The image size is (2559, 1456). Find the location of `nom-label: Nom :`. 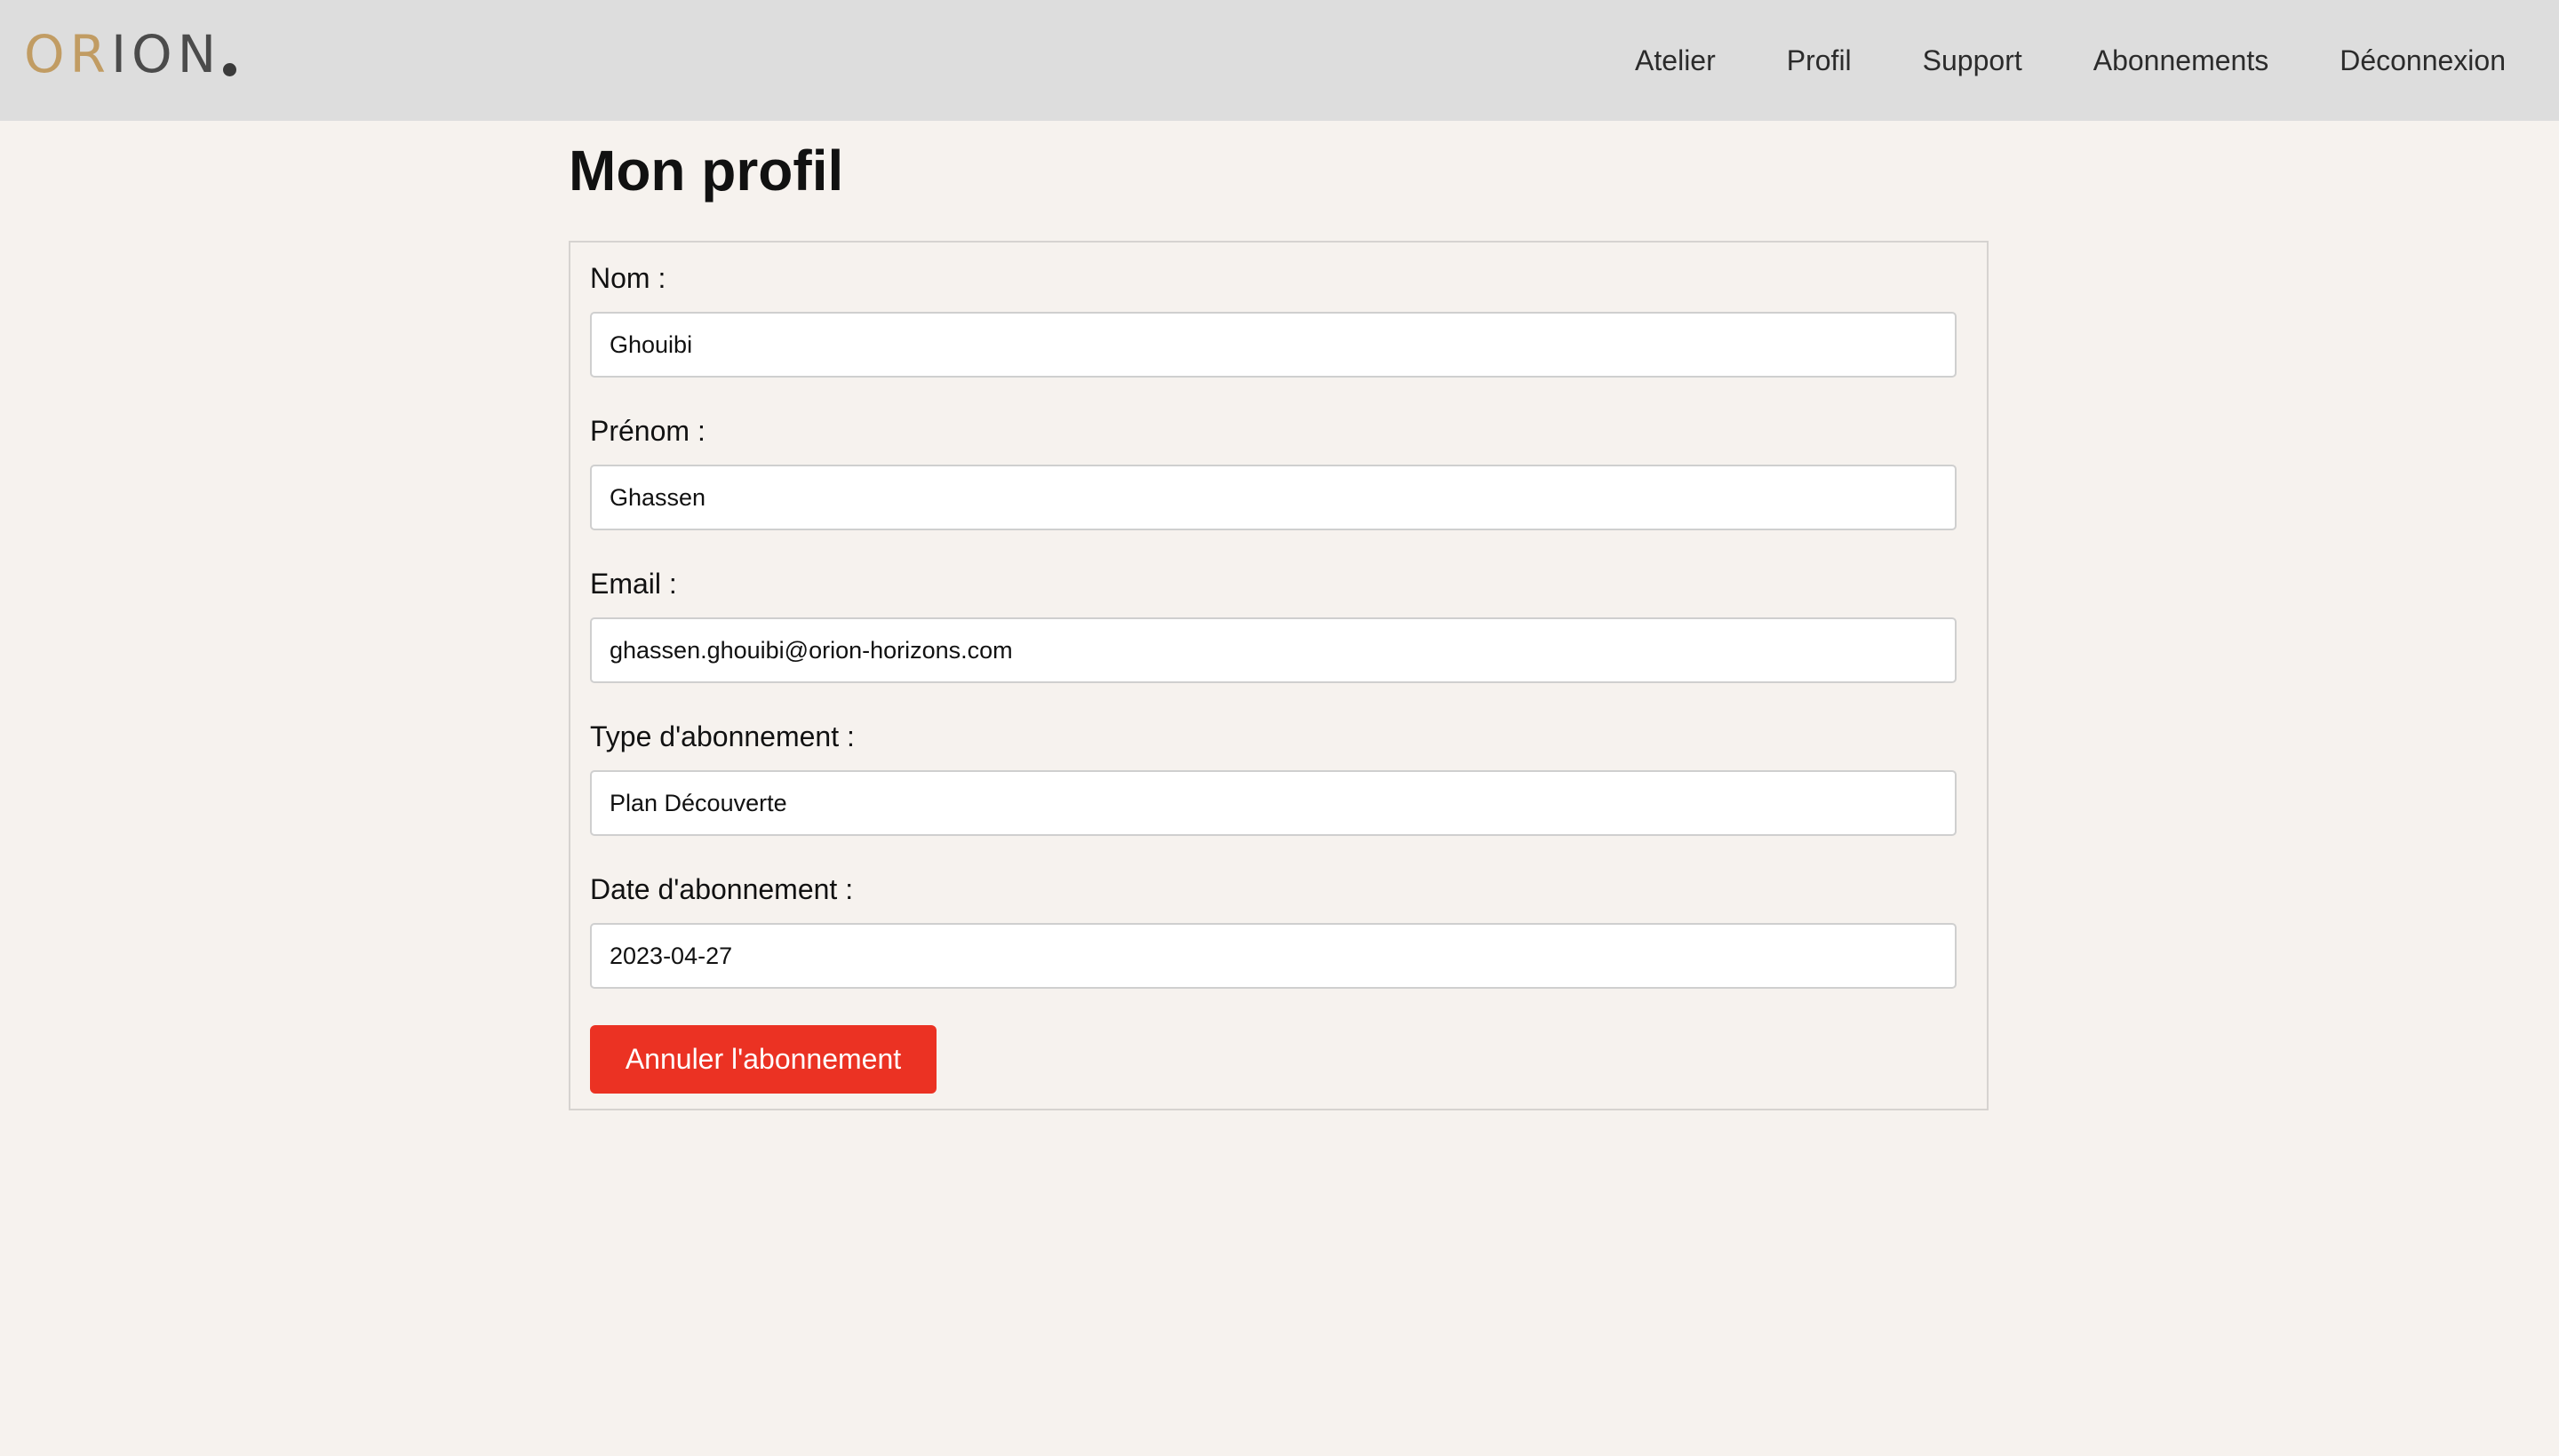

nom-label: Nom : is located at coordinates (628, 278).